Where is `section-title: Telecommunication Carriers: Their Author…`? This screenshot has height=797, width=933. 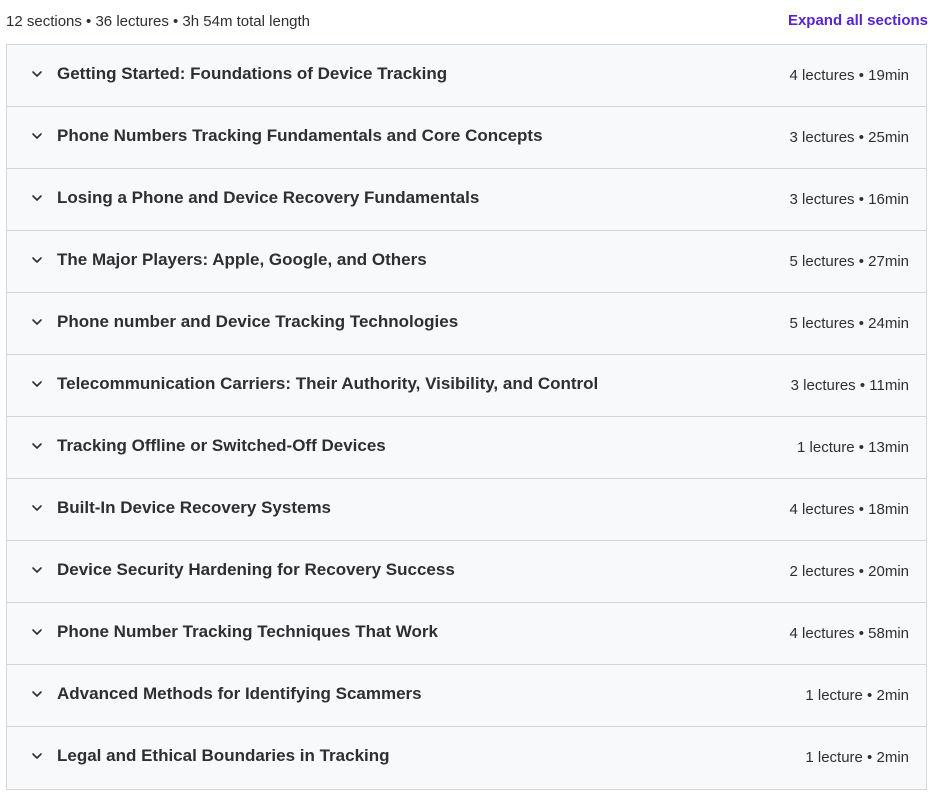 section-title: Telecommunication Carriers: Their Author… is located at coordinates (328, 383).